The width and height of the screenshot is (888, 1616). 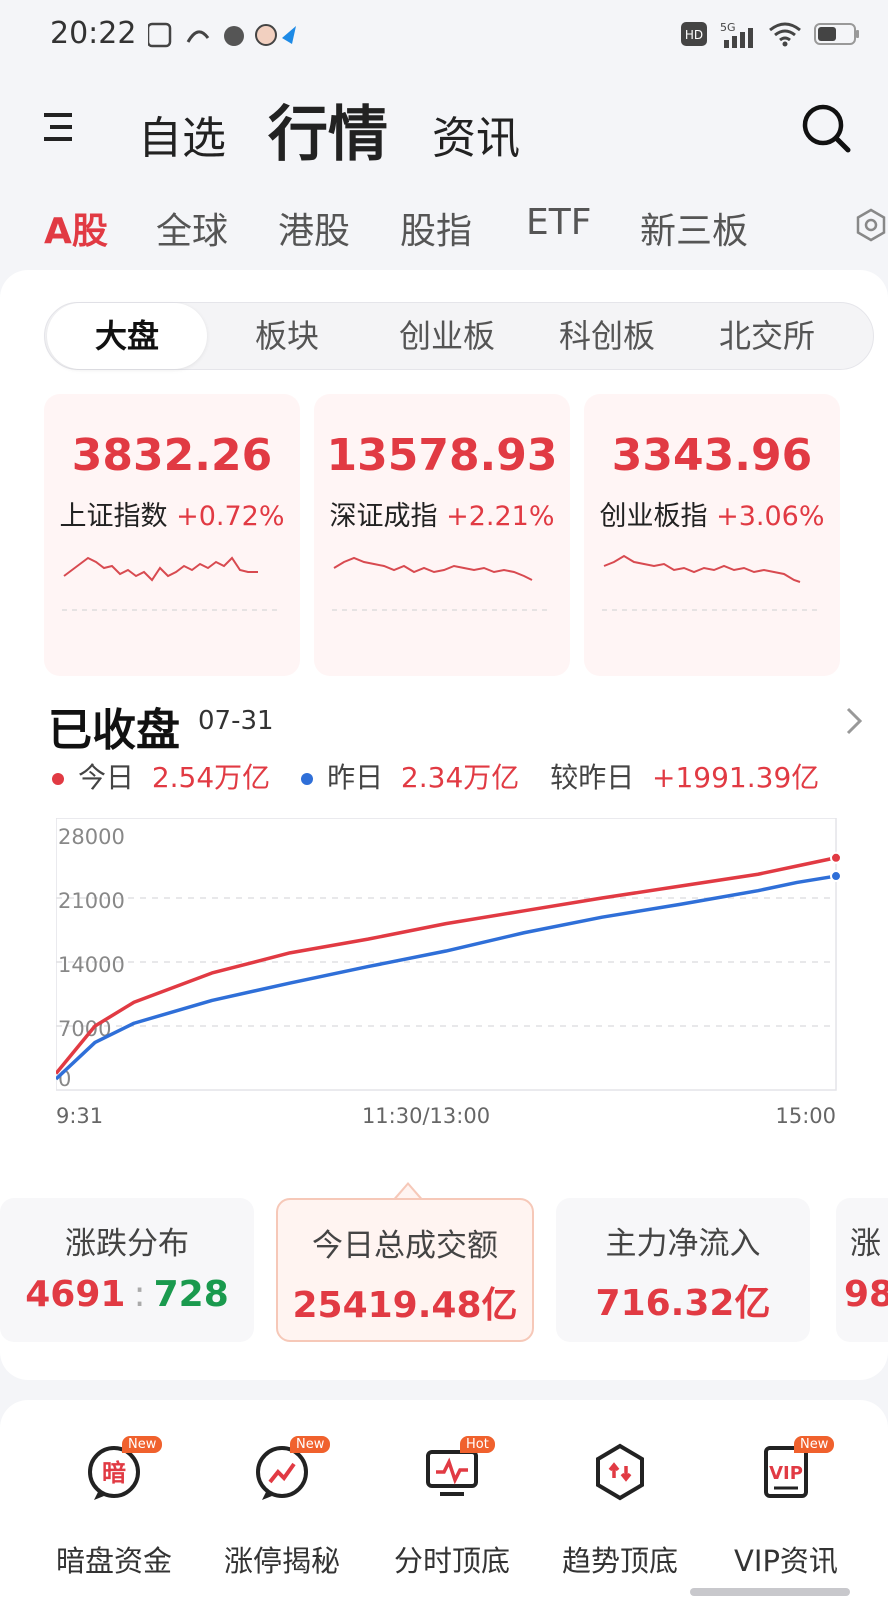 I want to click on svg-text: HD, so click(x=694, y=35).